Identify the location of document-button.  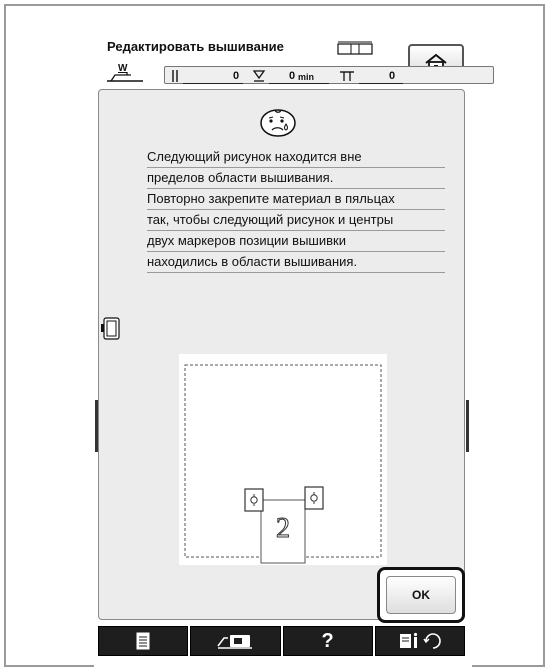
(143, 641).